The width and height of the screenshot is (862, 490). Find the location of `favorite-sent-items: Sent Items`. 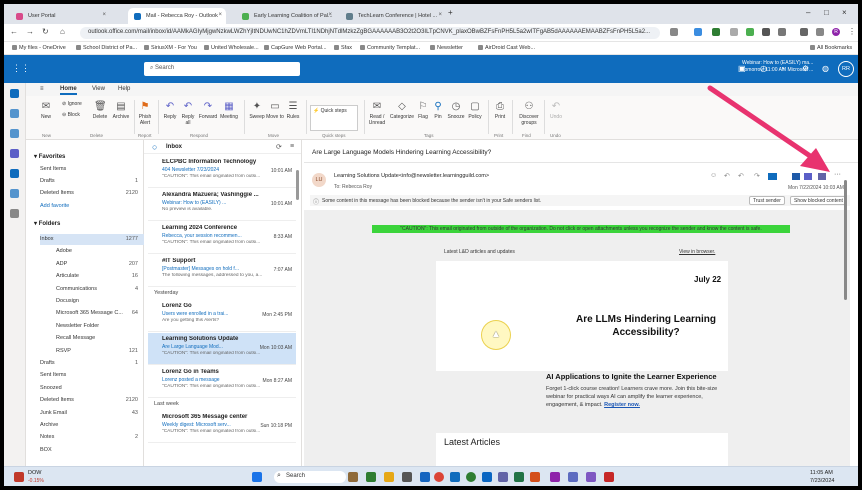

favorite-sent-items: Sent Items is located at coordinates (92, 169).